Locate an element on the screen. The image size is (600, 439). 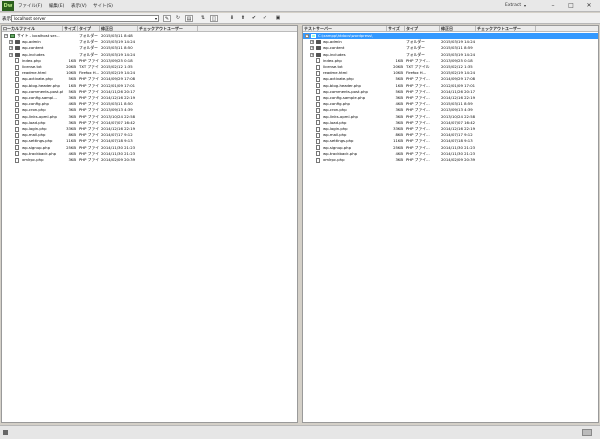
log-icon: ▣ is located at coordinates (278, 18).